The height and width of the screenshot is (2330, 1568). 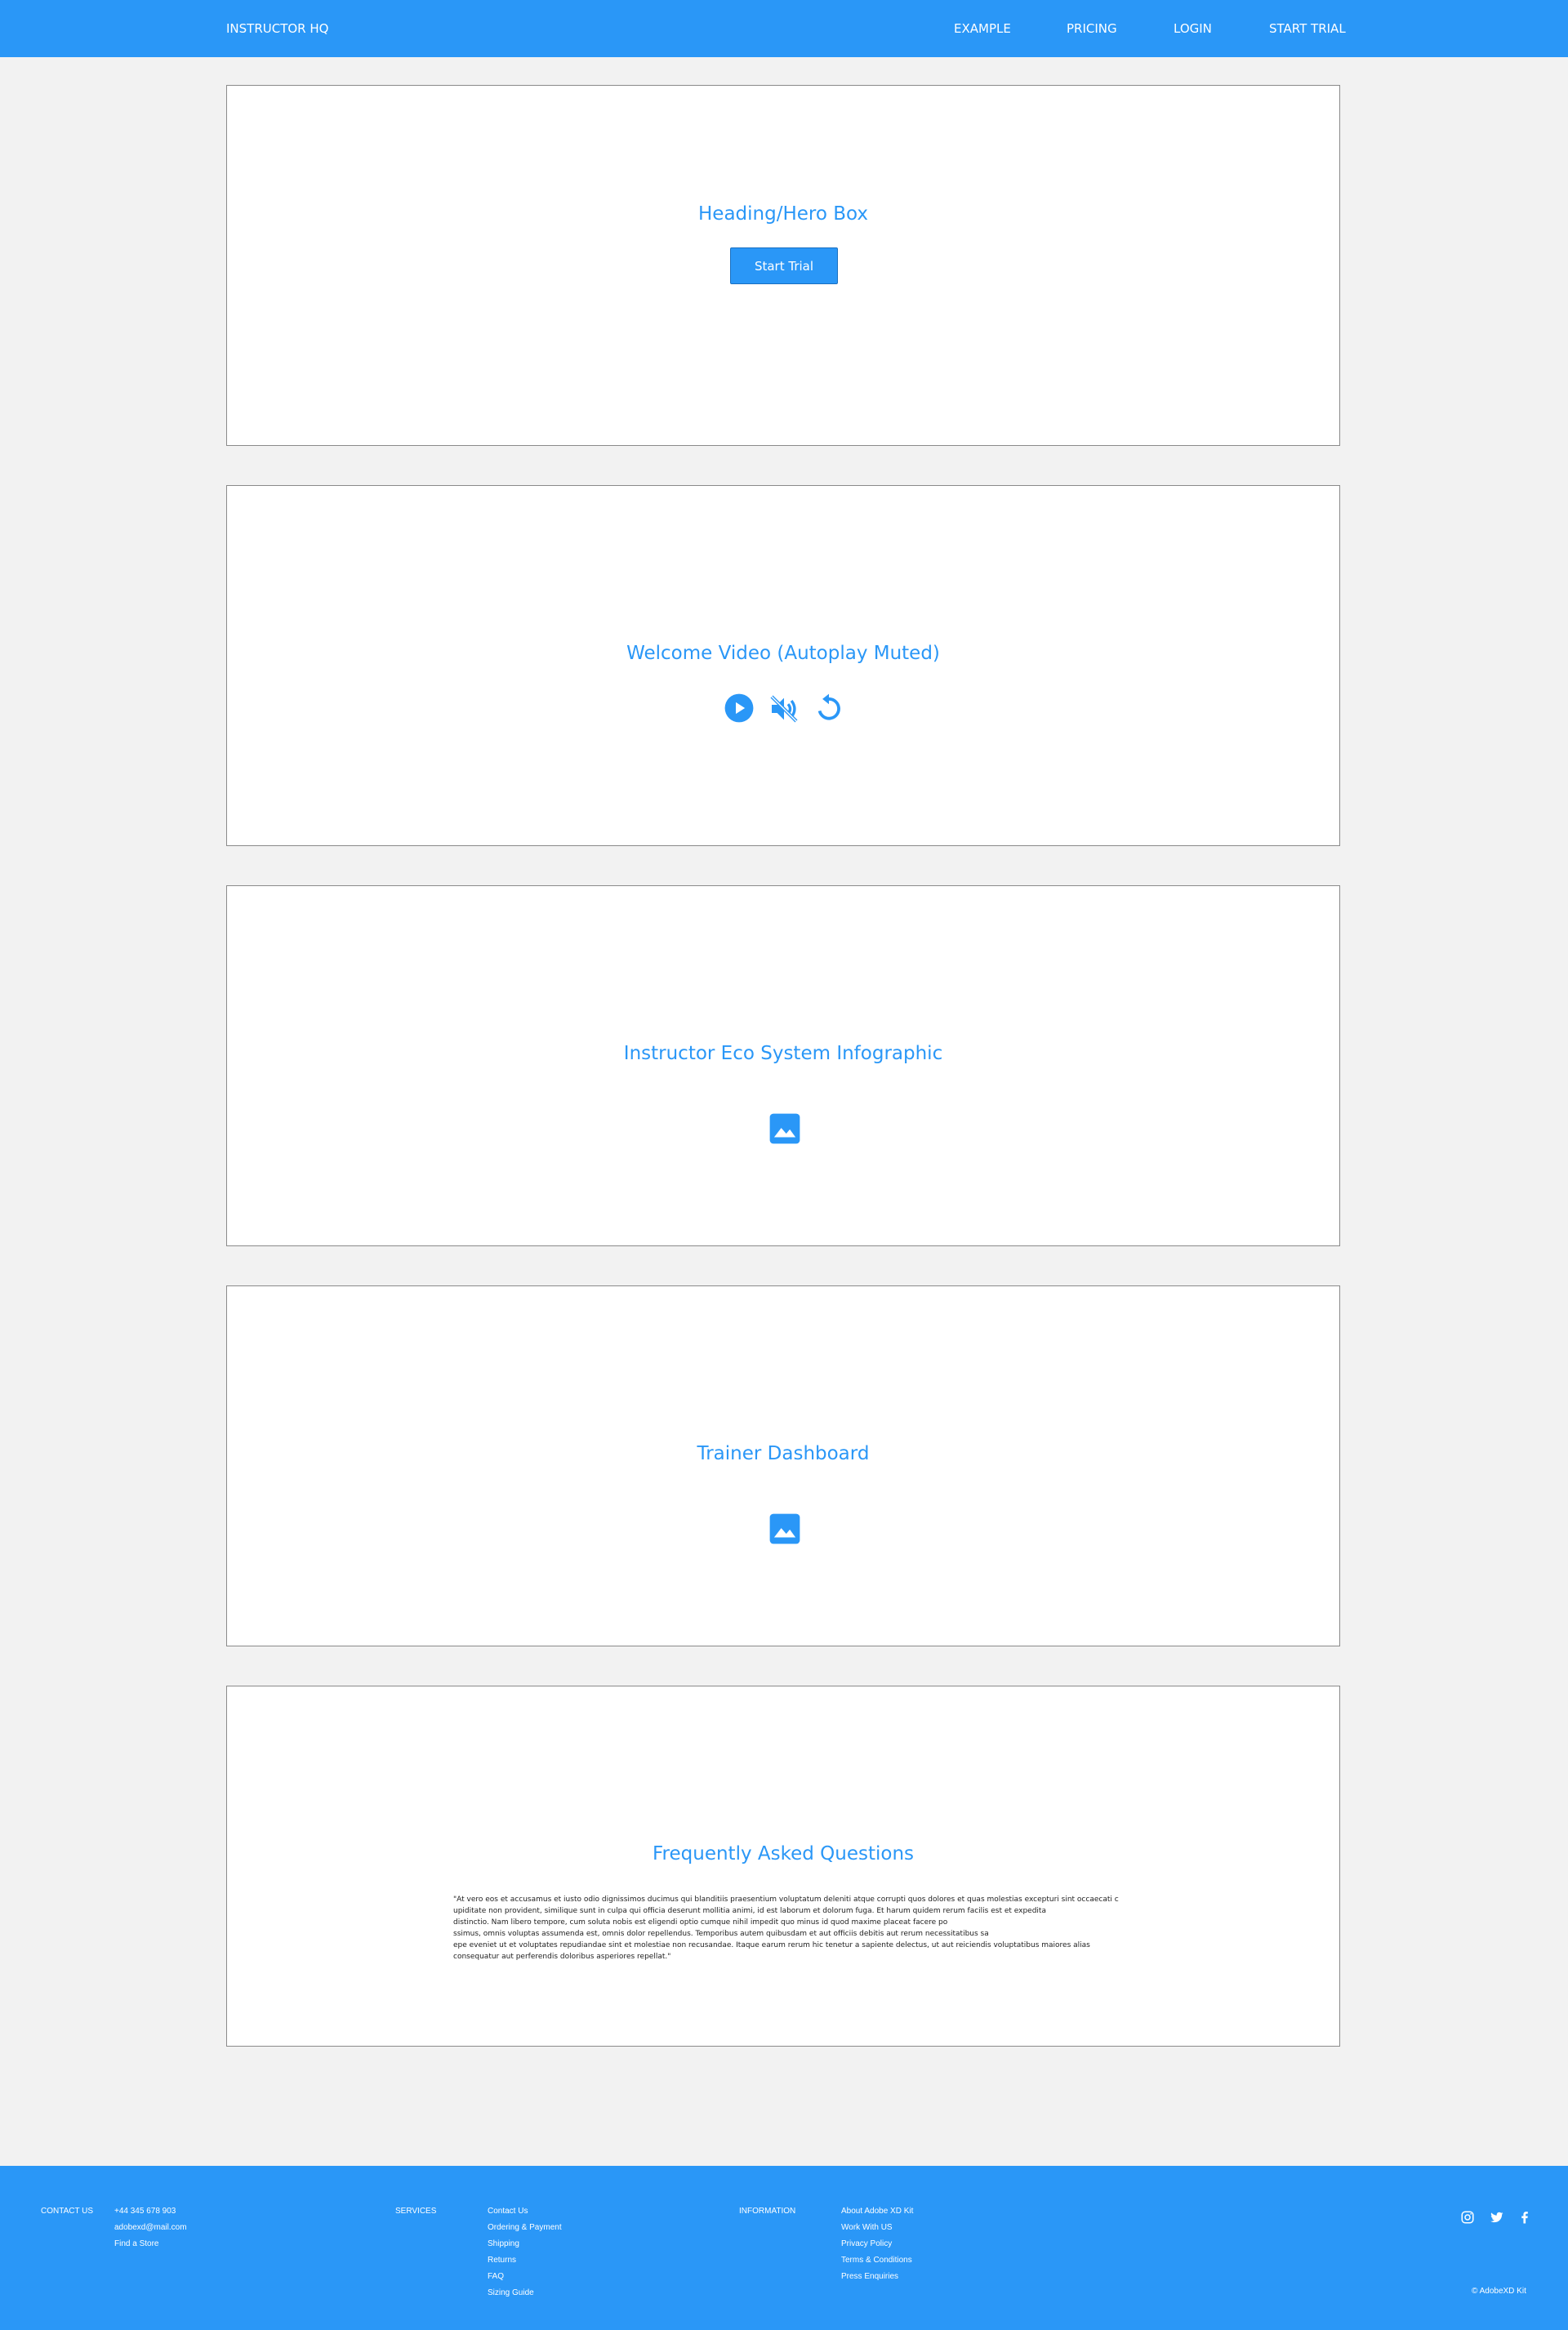 I want to click on hero-box: Heading/Hero Box Start Trial, so click(x=783, y=265).